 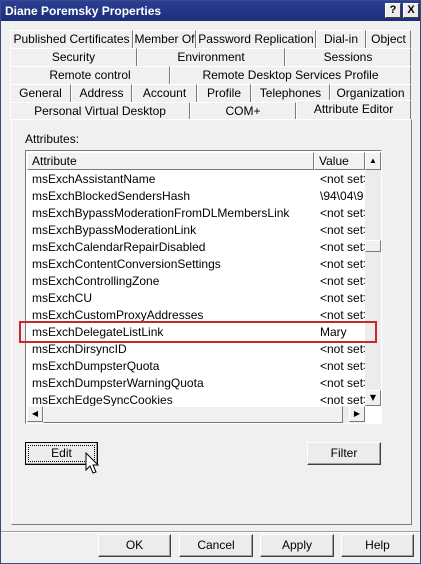 I want to click on table-row: msExchDumpsterWarningQuota <not set>, so click(x=196, y=383).